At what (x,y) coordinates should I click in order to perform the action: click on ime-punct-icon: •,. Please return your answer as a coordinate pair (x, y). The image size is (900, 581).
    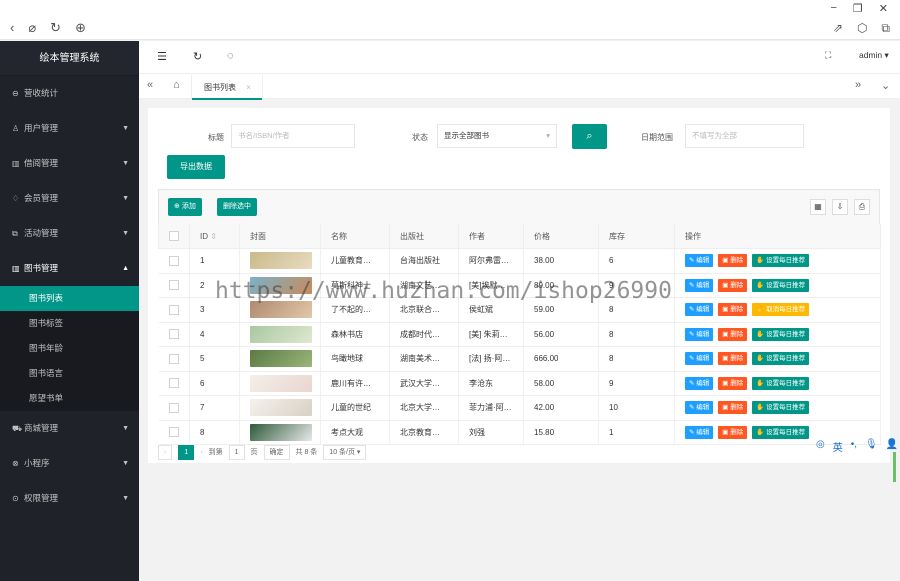
    Looking at the image, I should click on (854, 446).